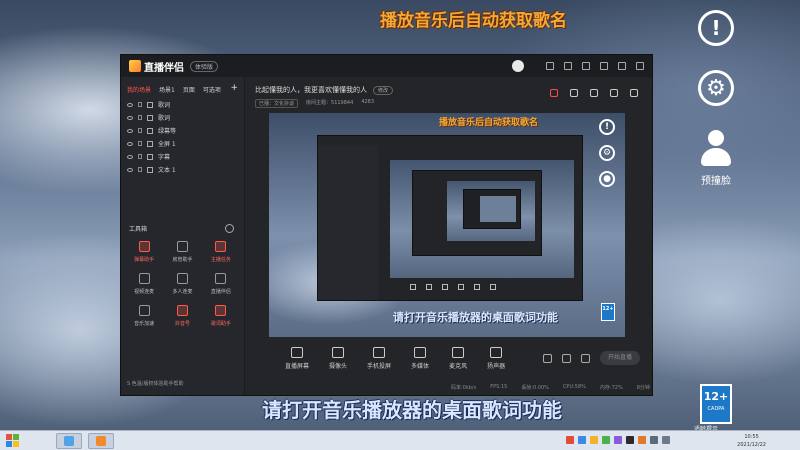  I want to click on tool-live-companion: 直播伴侣, so click(221, 284).